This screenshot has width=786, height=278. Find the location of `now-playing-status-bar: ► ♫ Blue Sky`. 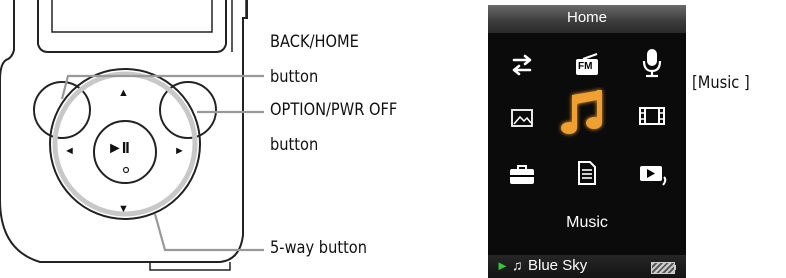

now-playing-status-bar: ► ♫ Blue Sky is located at coordinates (587, 266).